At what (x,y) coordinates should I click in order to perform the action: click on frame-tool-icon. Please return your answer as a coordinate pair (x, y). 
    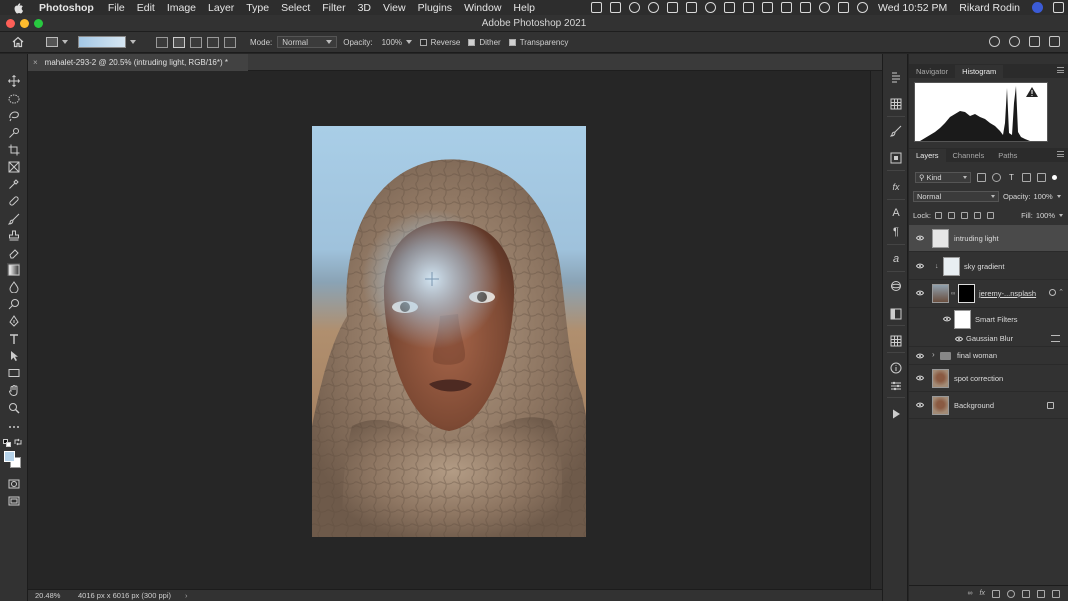
    Looking at the image, I should click on (13, 166).